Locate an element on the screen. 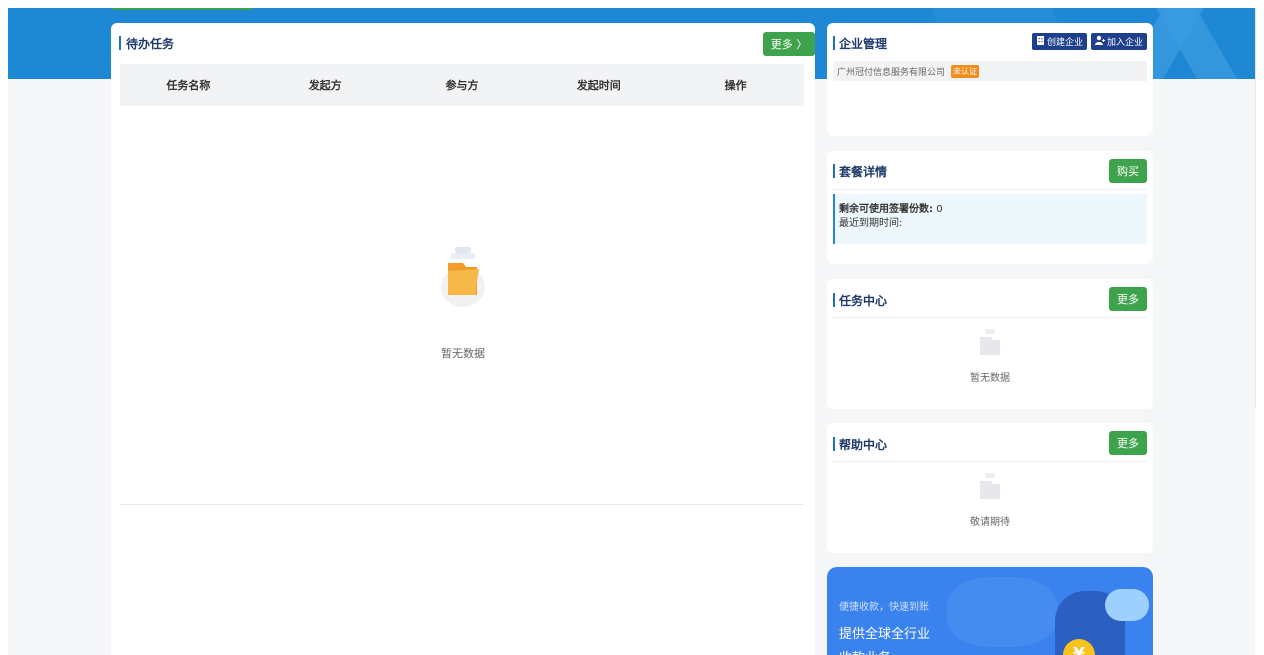 The image size is (1264, 655). column-participant: 参与方 is located at coordinates (462, 85).